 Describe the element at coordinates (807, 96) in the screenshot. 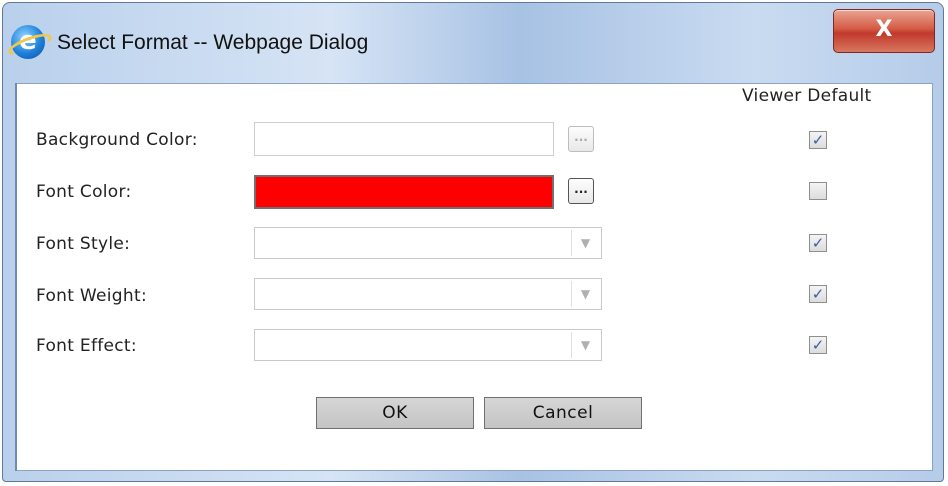

I see `viewer-default-header: Viewer Default` at that location.